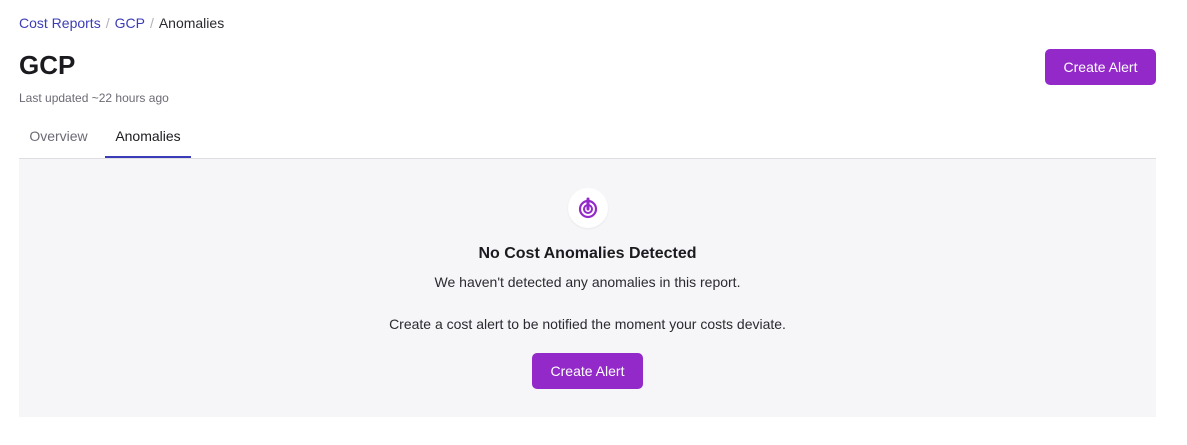 The width and height of the screenshot is (1187, 445). I want to click on breadcrumb: Cost Reports / GCP / Anomalies, so click(121, 23).